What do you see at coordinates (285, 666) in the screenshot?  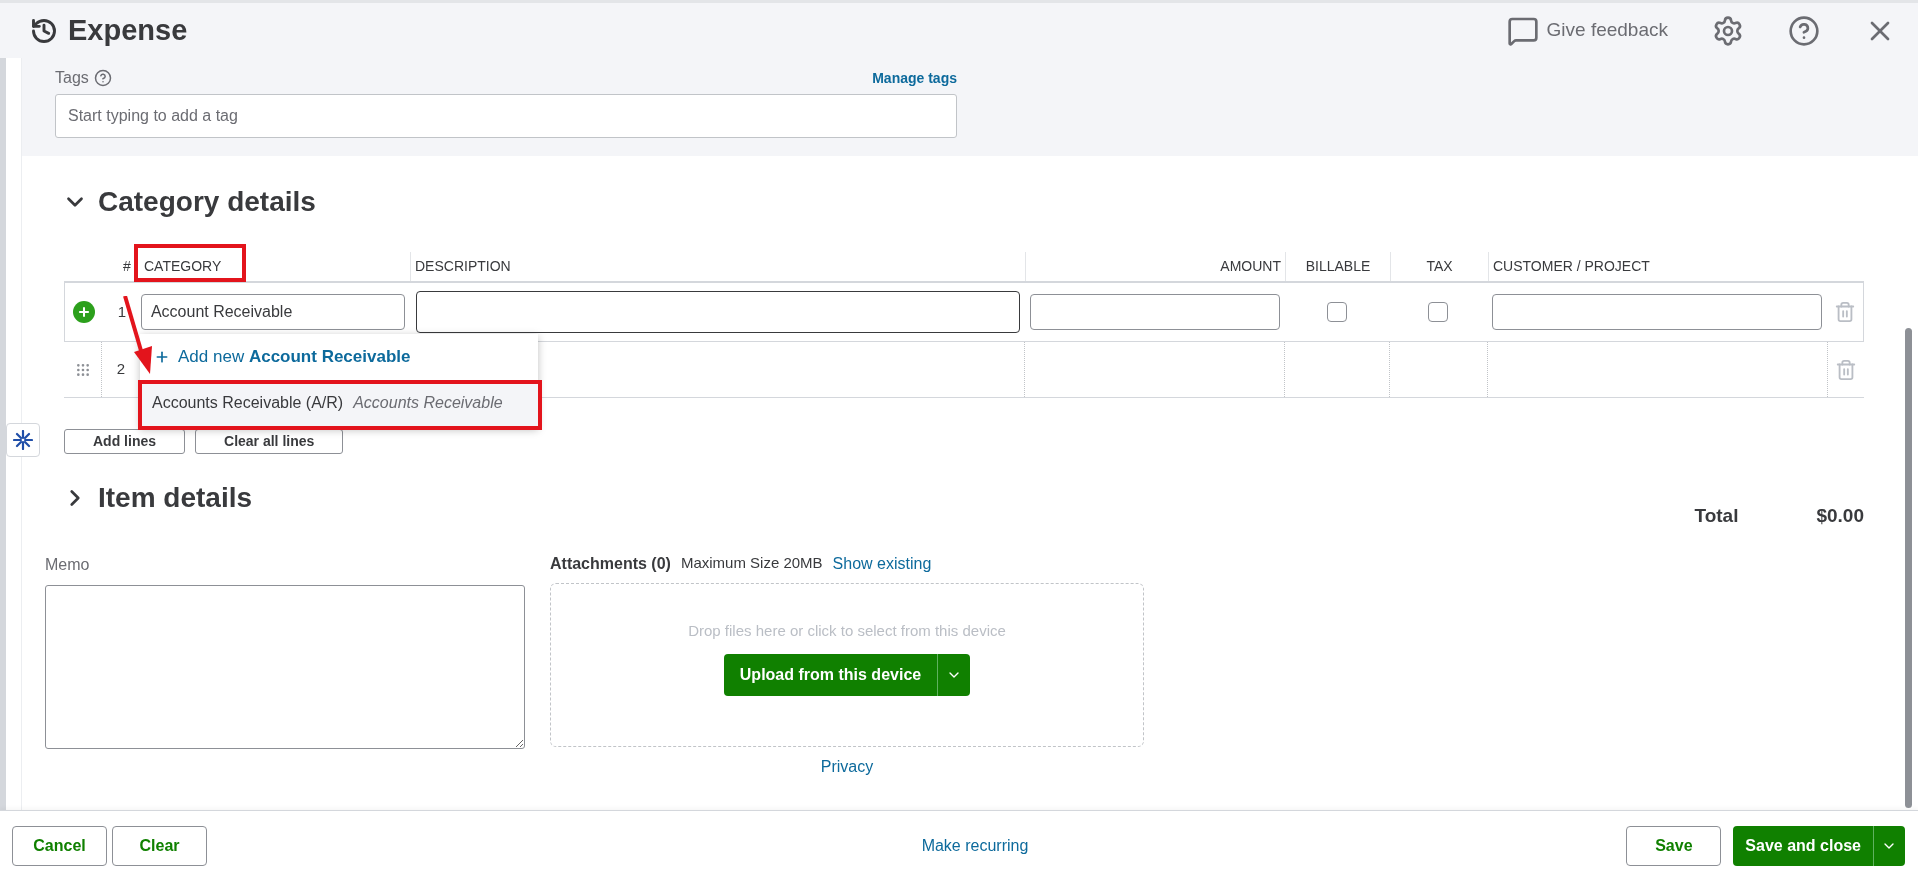 I see `memo-field` at bounding box center [285, 666].